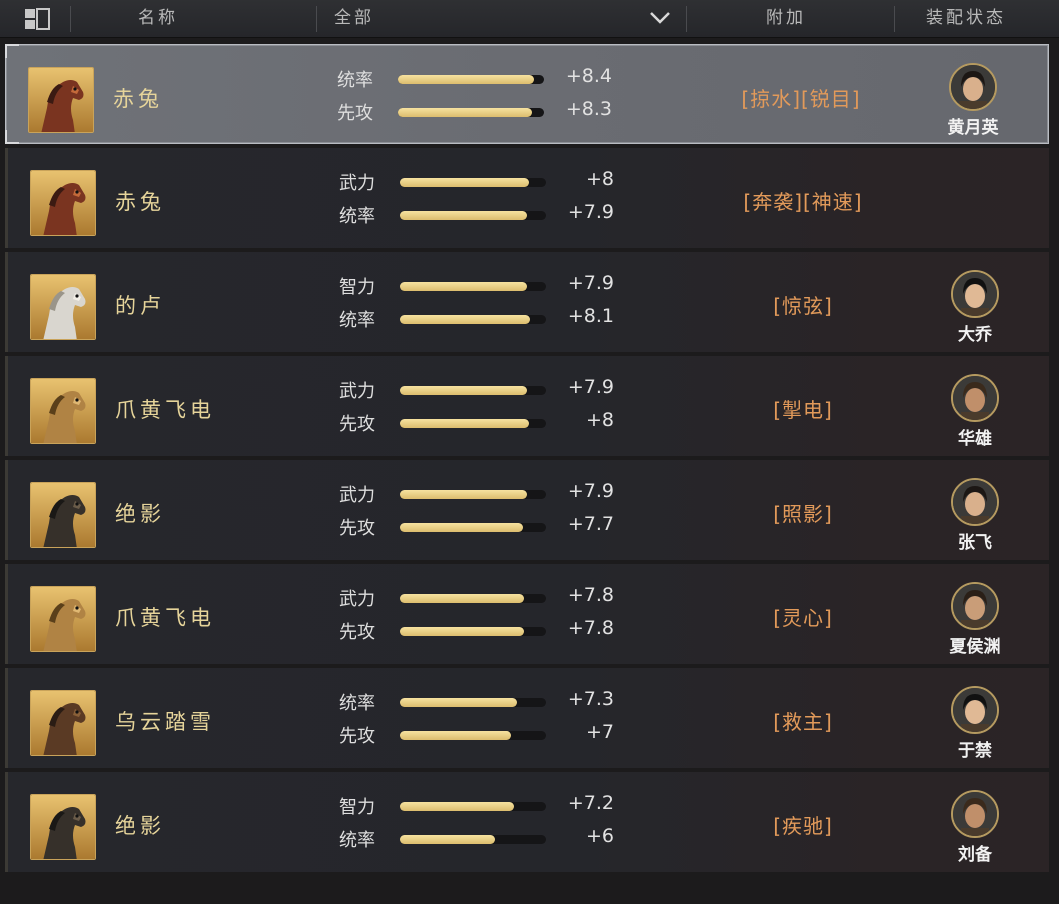 The width and height of the screenshot is (1059, 904). Describe the element at coordinates (975, 439) in the screenshot. I see `general-name: 华雄` at that location.